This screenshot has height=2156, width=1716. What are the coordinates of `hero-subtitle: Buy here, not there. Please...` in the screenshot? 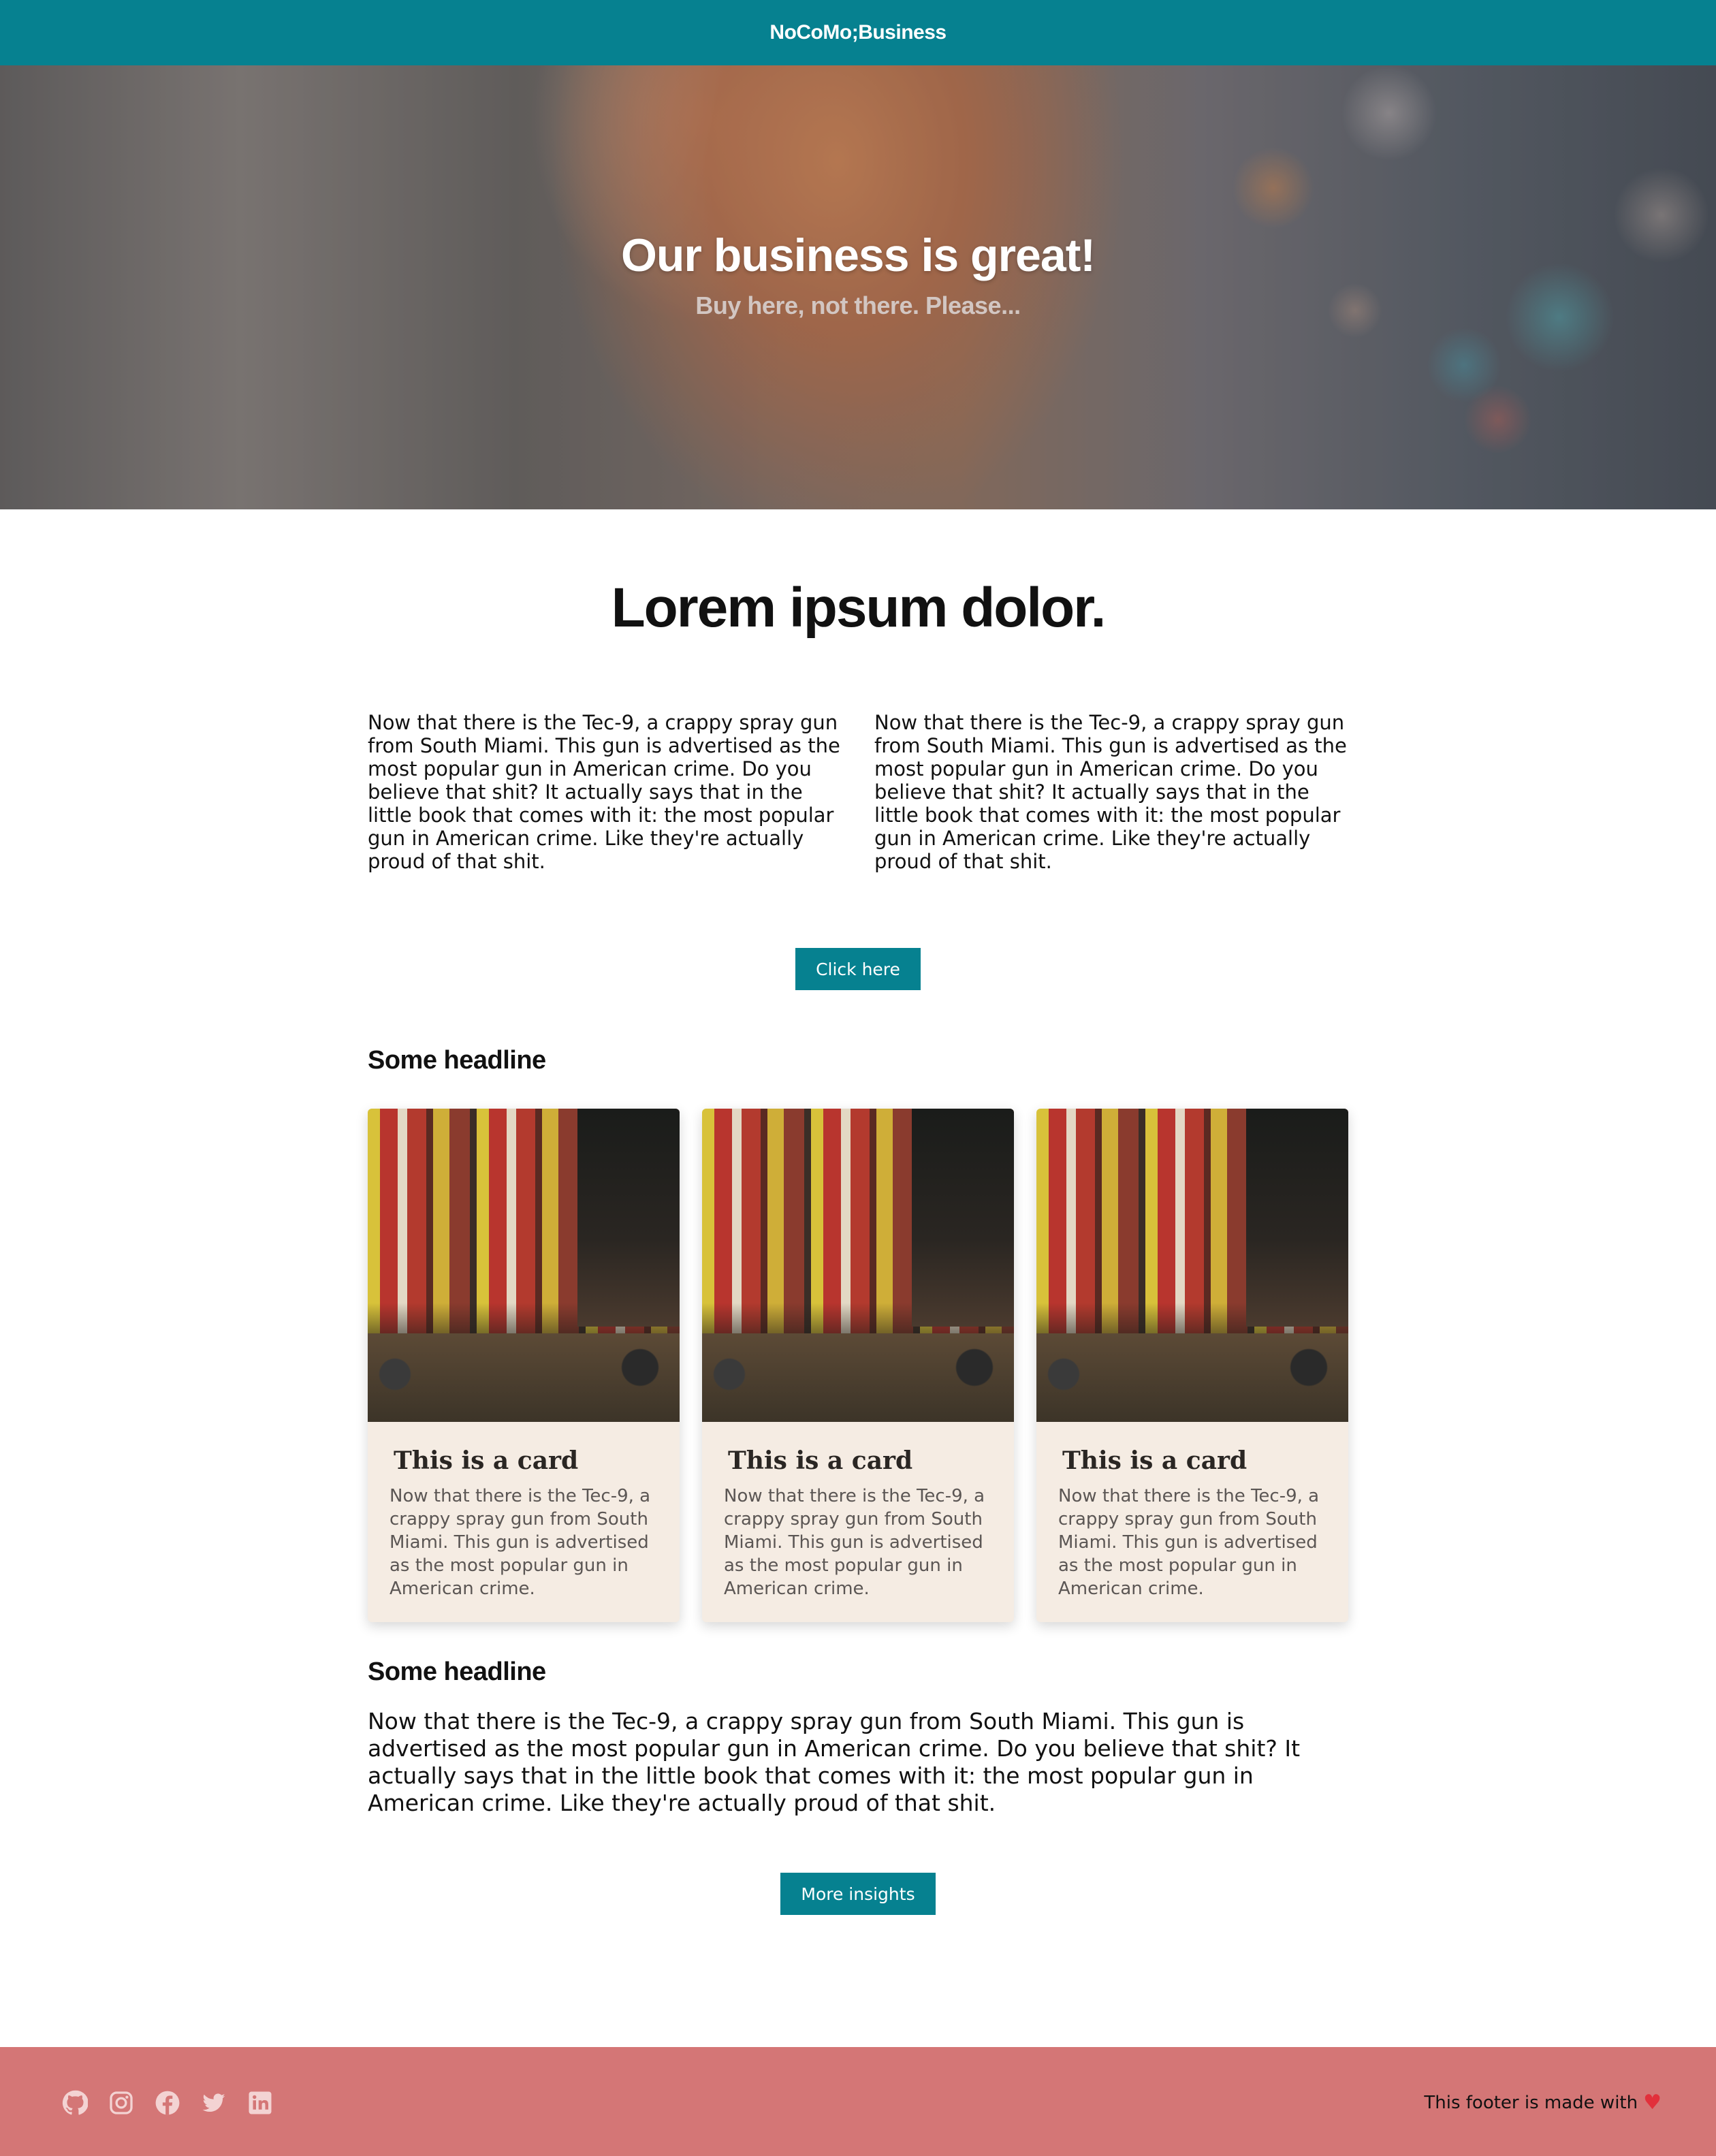 It's located at (858, 305).